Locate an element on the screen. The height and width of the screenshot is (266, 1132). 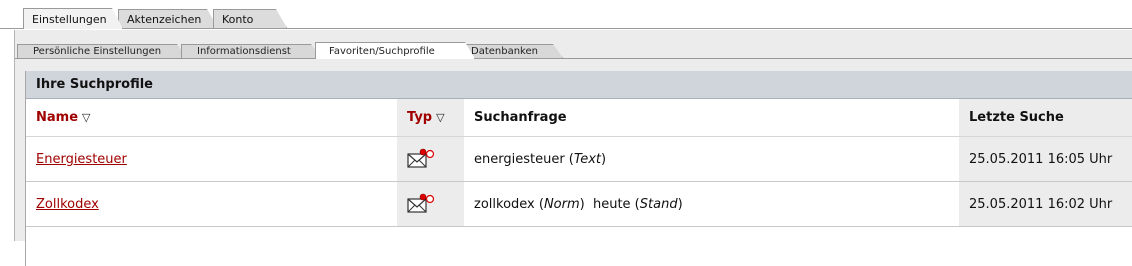
profile-name-cell: Energiesteuer is located at coordinates (211, 159).